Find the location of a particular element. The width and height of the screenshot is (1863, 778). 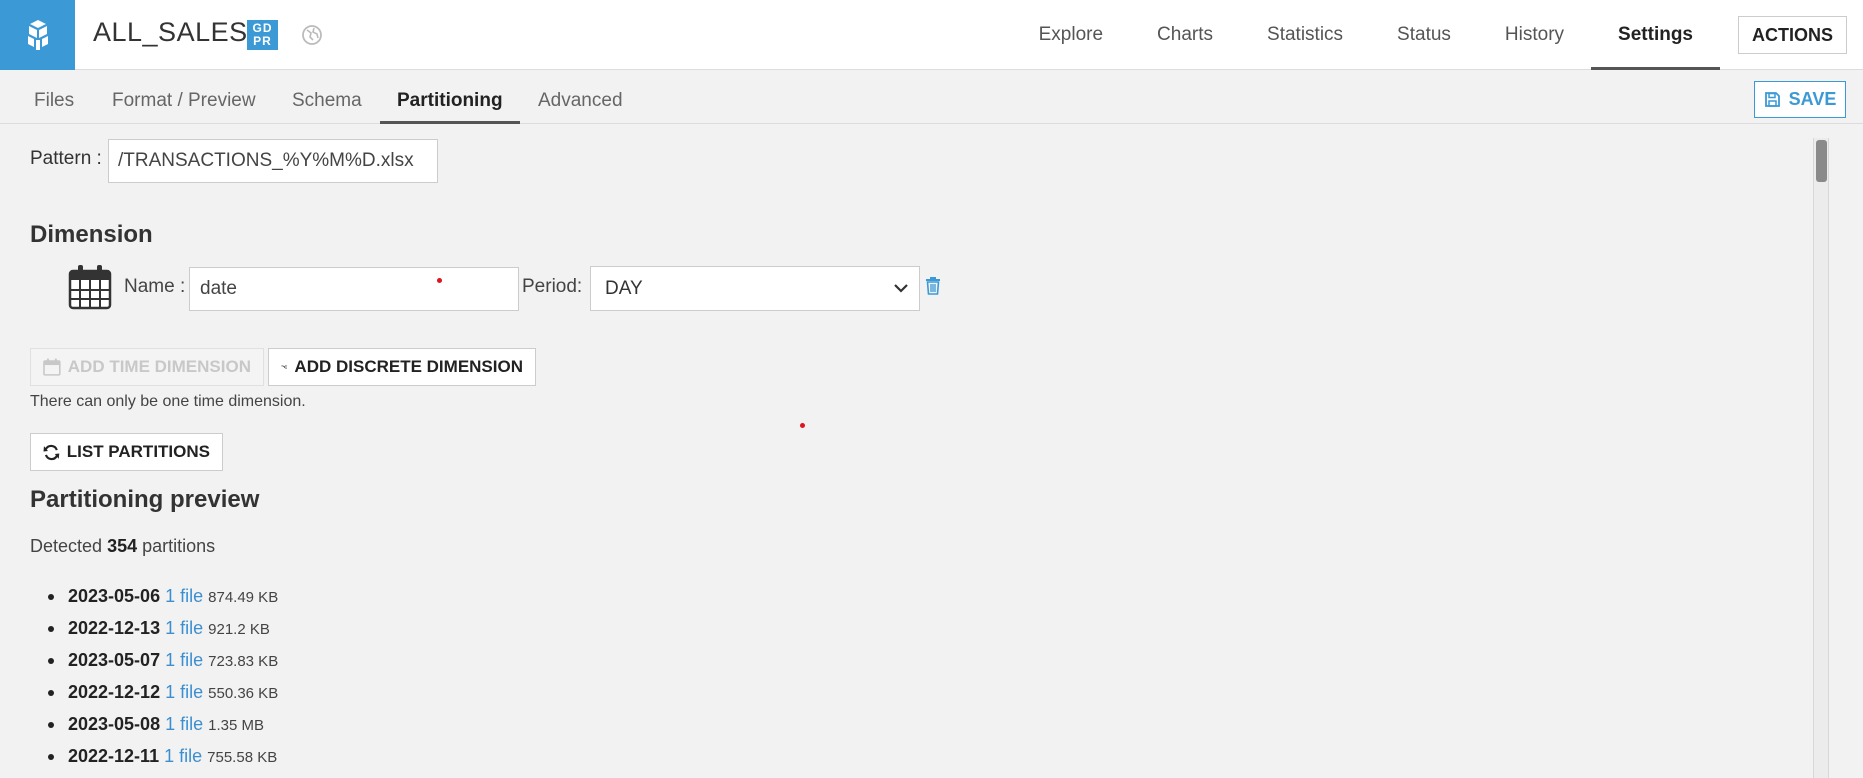

nav-explore: Explore is located at coordinates (1071, 35).